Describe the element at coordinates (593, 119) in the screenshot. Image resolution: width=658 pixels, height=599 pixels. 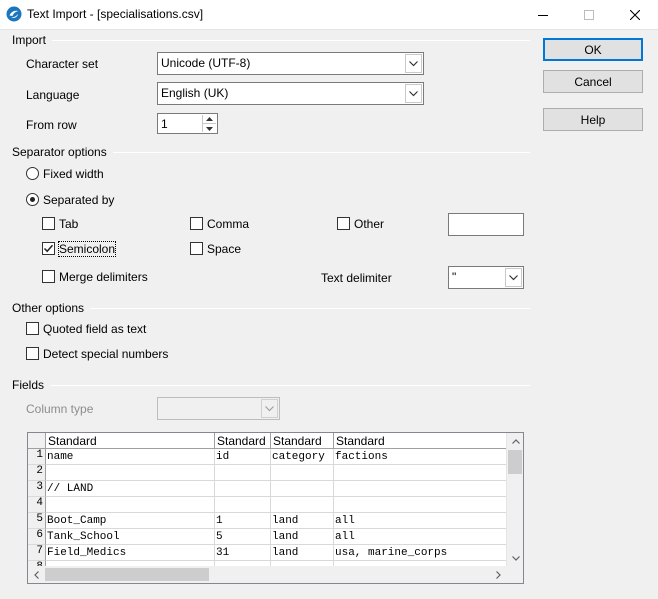
I see `help-button: Help` at that location.